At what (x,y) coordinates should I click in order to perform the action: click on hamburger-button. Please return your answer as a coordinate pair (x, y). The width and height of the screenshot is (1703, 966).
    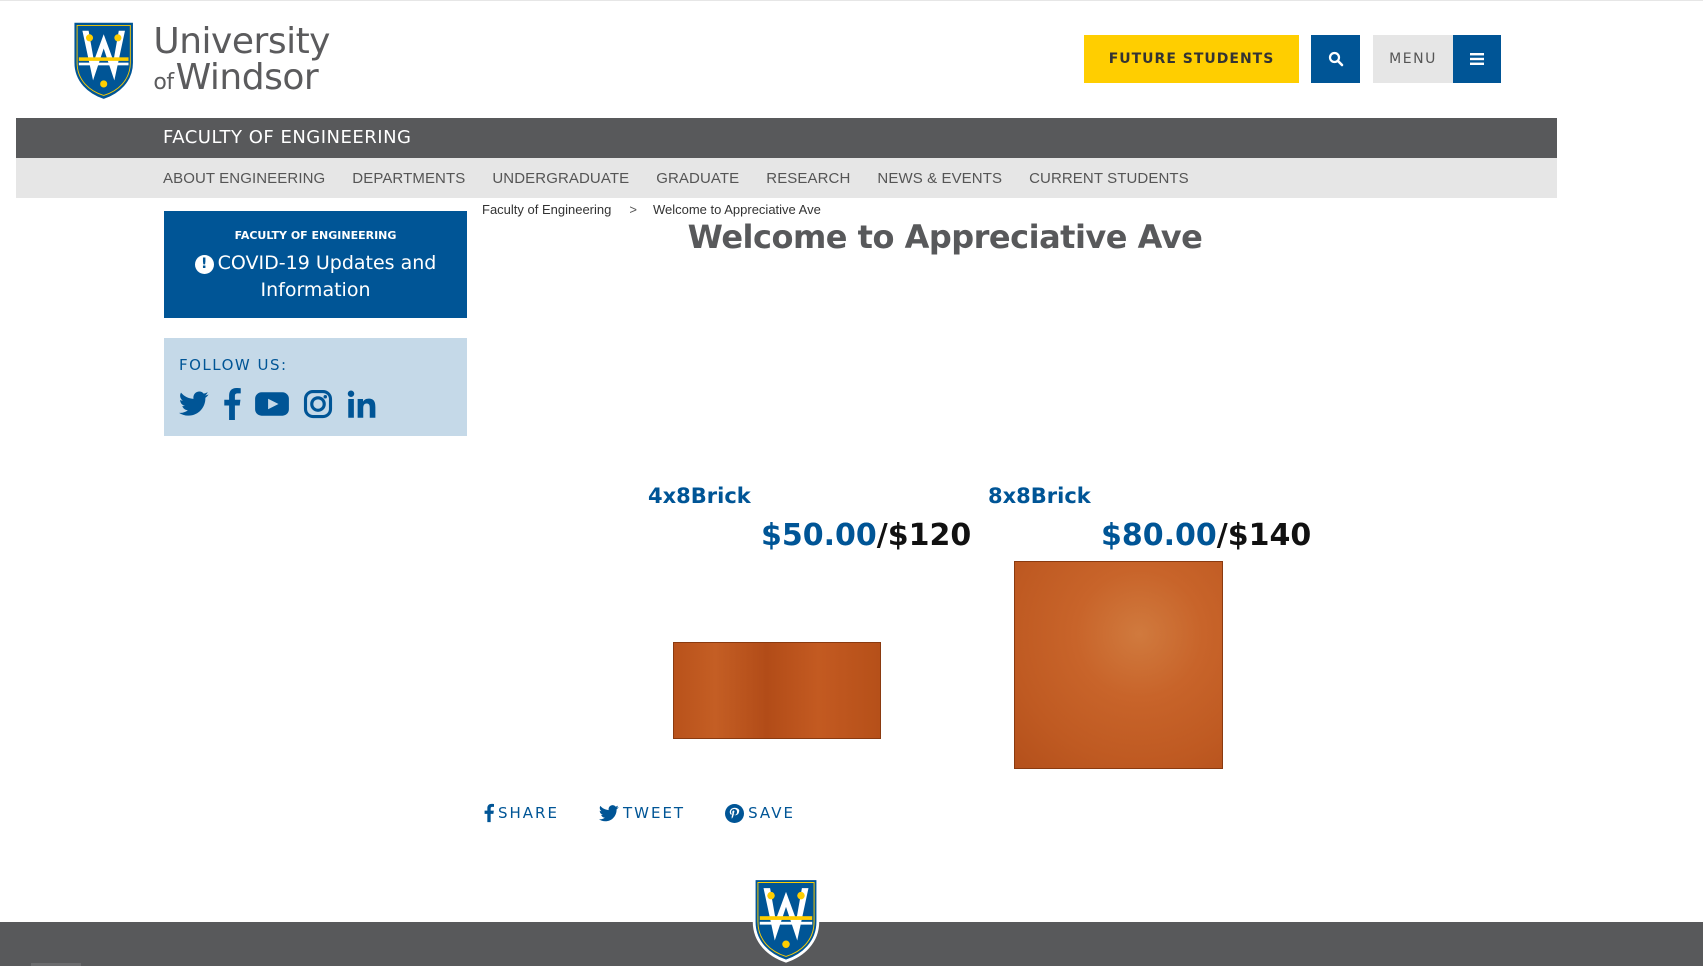
    Looking at the image, I should click on (1477, 59).